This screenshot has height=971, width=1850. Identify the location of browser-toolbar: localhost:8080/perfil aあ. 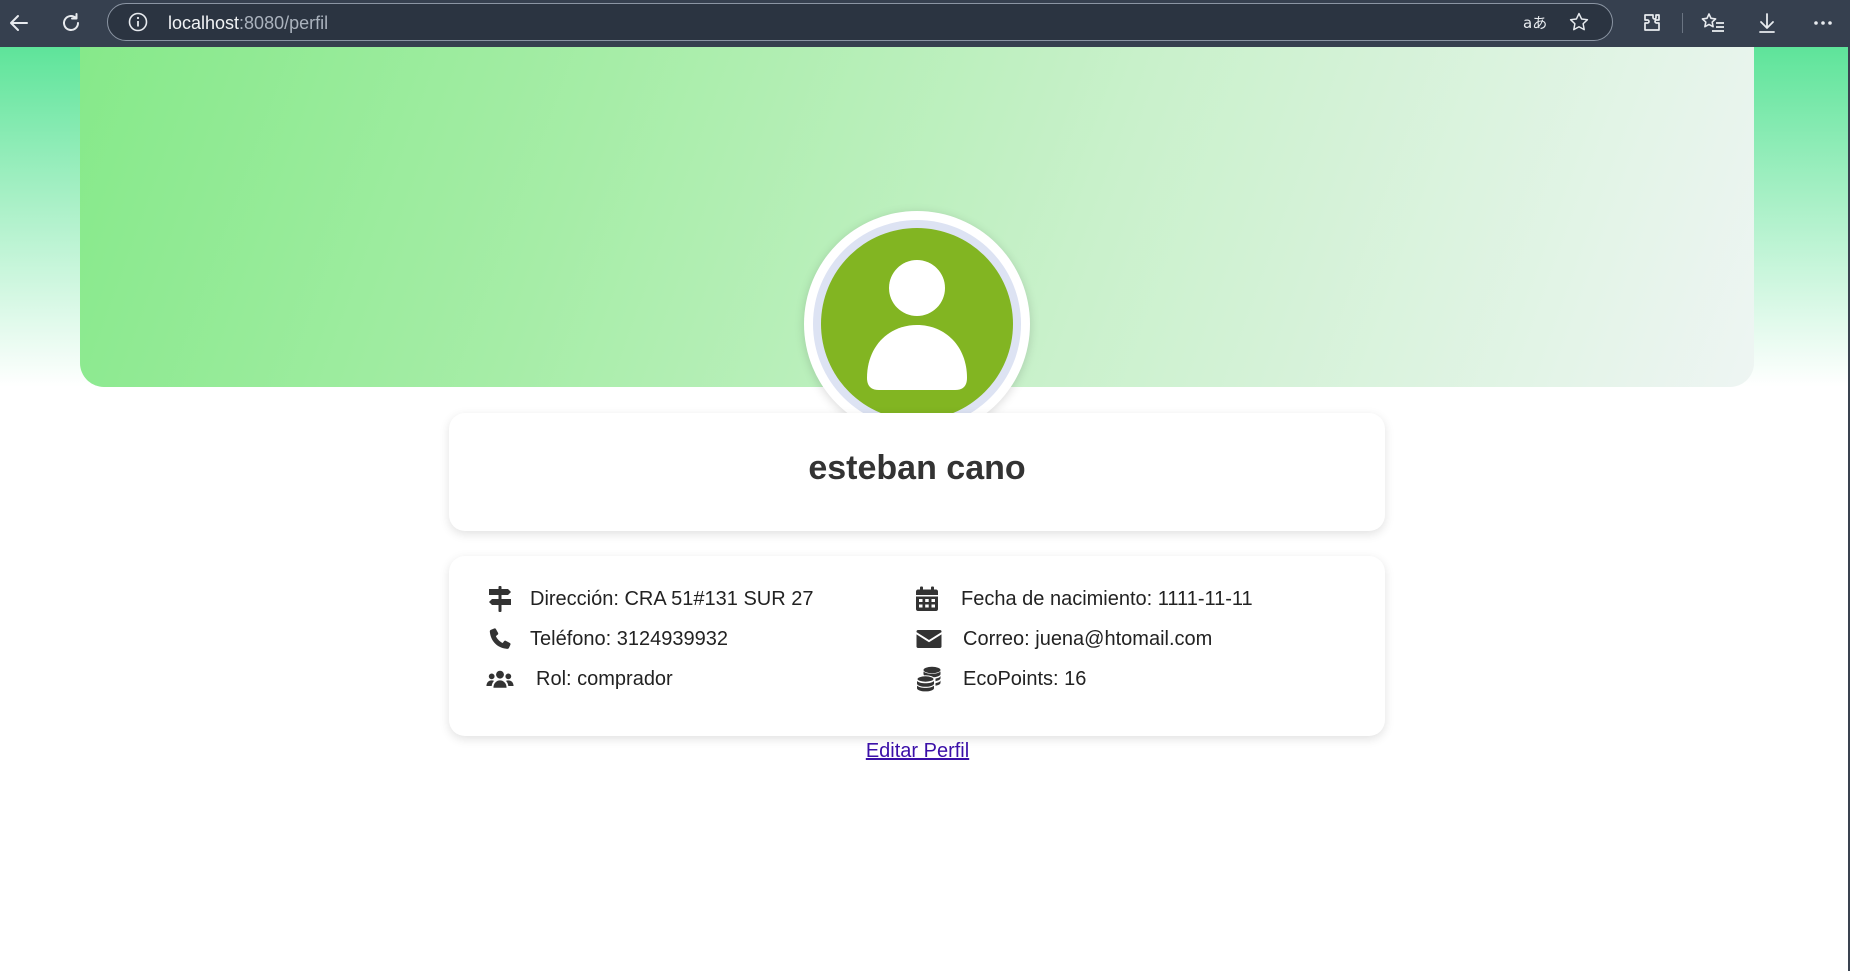
(925, 23).